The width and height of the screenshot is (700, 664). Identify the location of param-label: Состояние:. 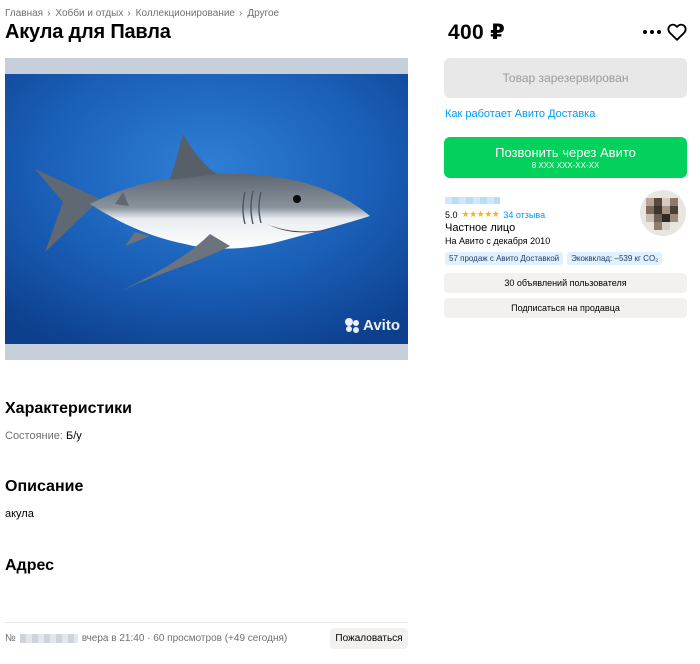
(34, 436).